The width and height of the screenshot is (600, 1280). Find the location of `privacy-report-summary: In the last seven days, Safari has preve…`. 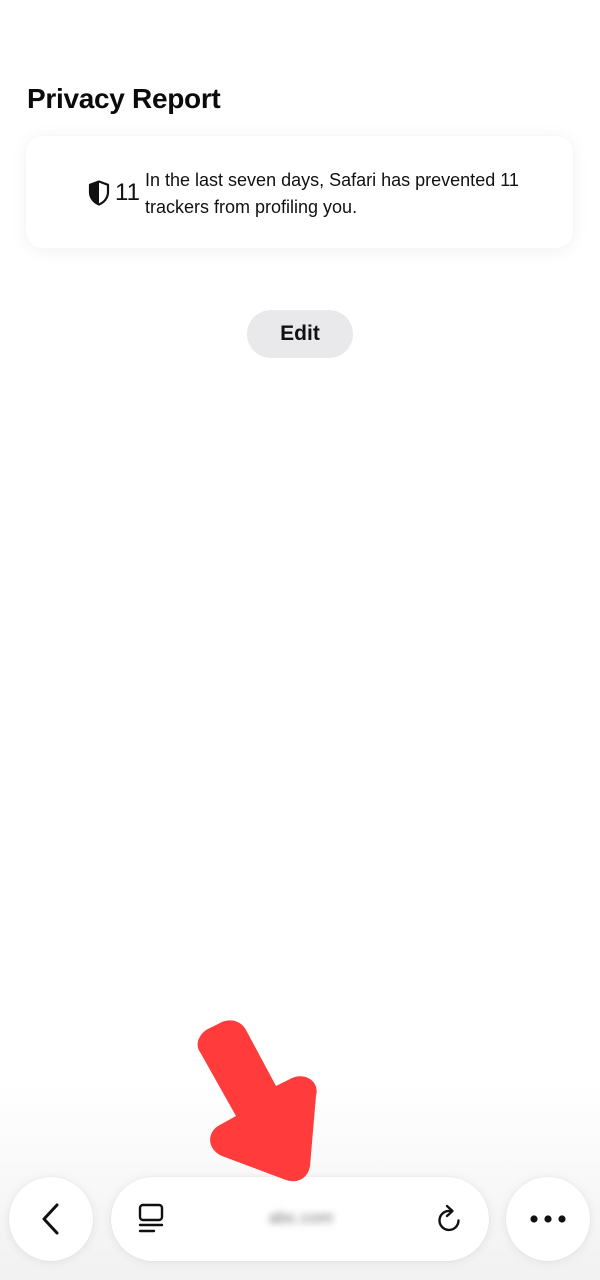

privacy-report-summary: In the last seven days, Safari has preve… is located at coordinates (332, 193).